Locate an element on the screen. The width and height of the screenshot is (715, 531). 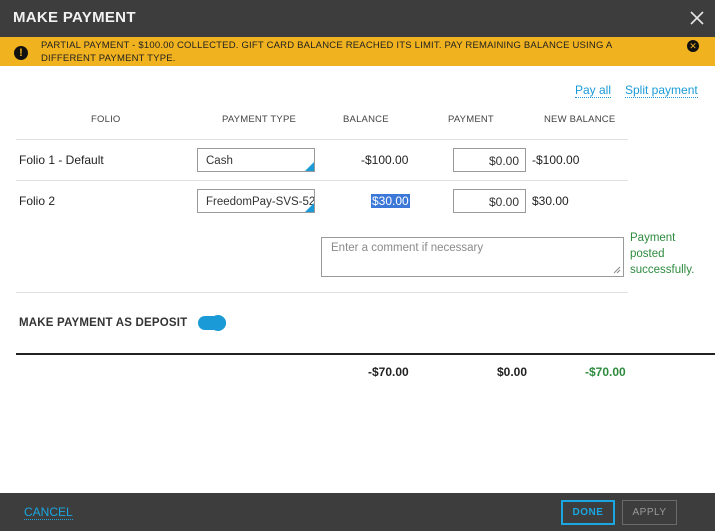
comment-textarea: Enter a comment if necessary is located at coordinates (472, 257).